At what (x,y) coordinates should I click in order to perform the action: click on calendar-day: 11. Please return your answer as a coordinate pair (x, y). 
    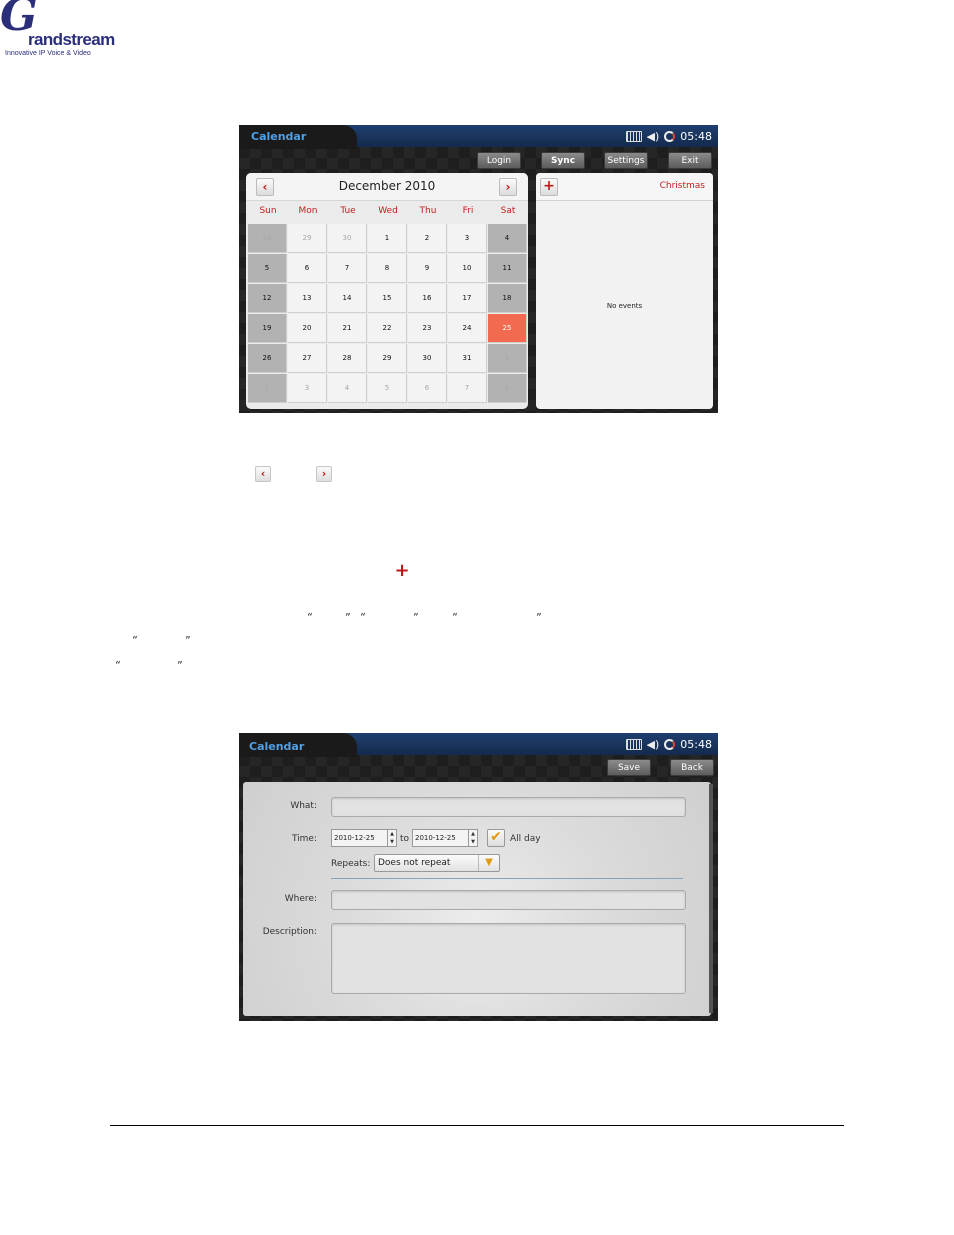
    Looking at the image, I should click on (507, 268).